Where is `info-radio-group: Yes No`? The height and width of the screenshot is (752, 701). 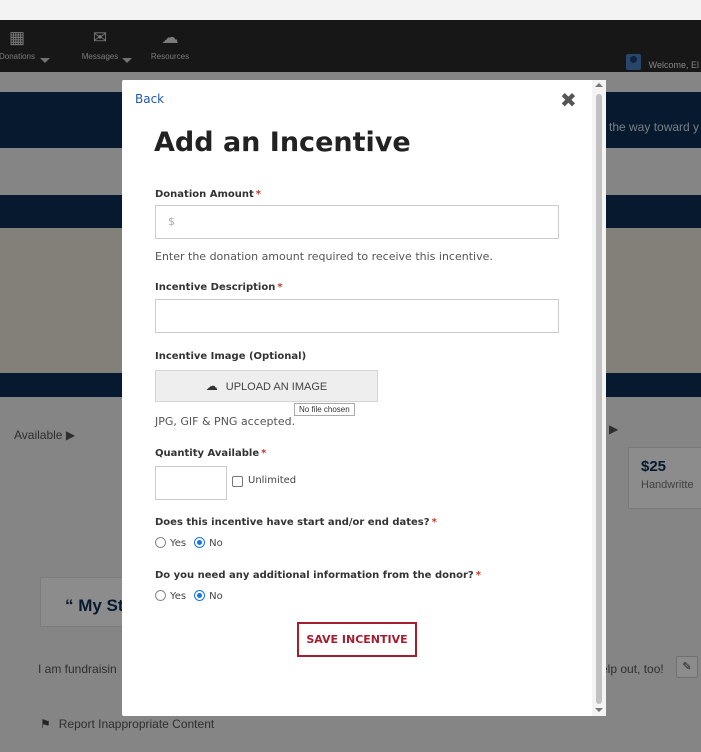
info-radio-group: Yes No is located at coordinates (189, 596).